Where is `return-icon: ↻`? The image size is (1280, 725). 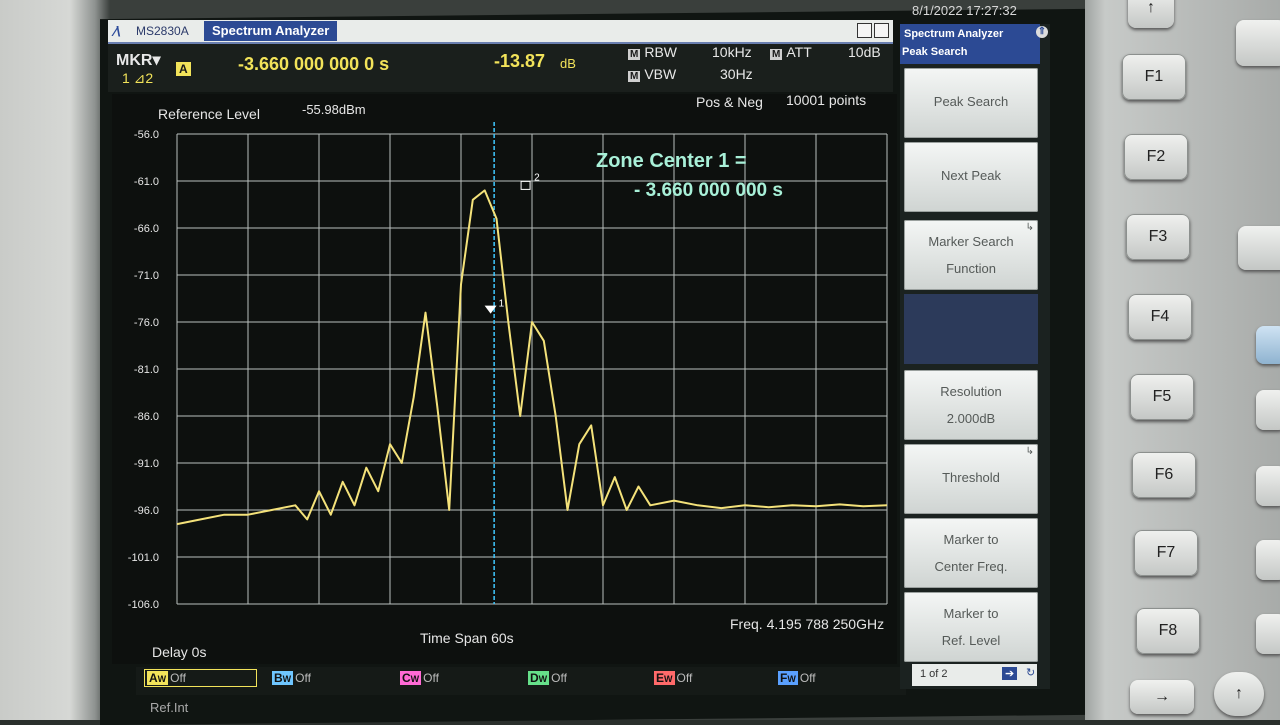 return-icon: ↻ is located at coordinates (1030, 672).